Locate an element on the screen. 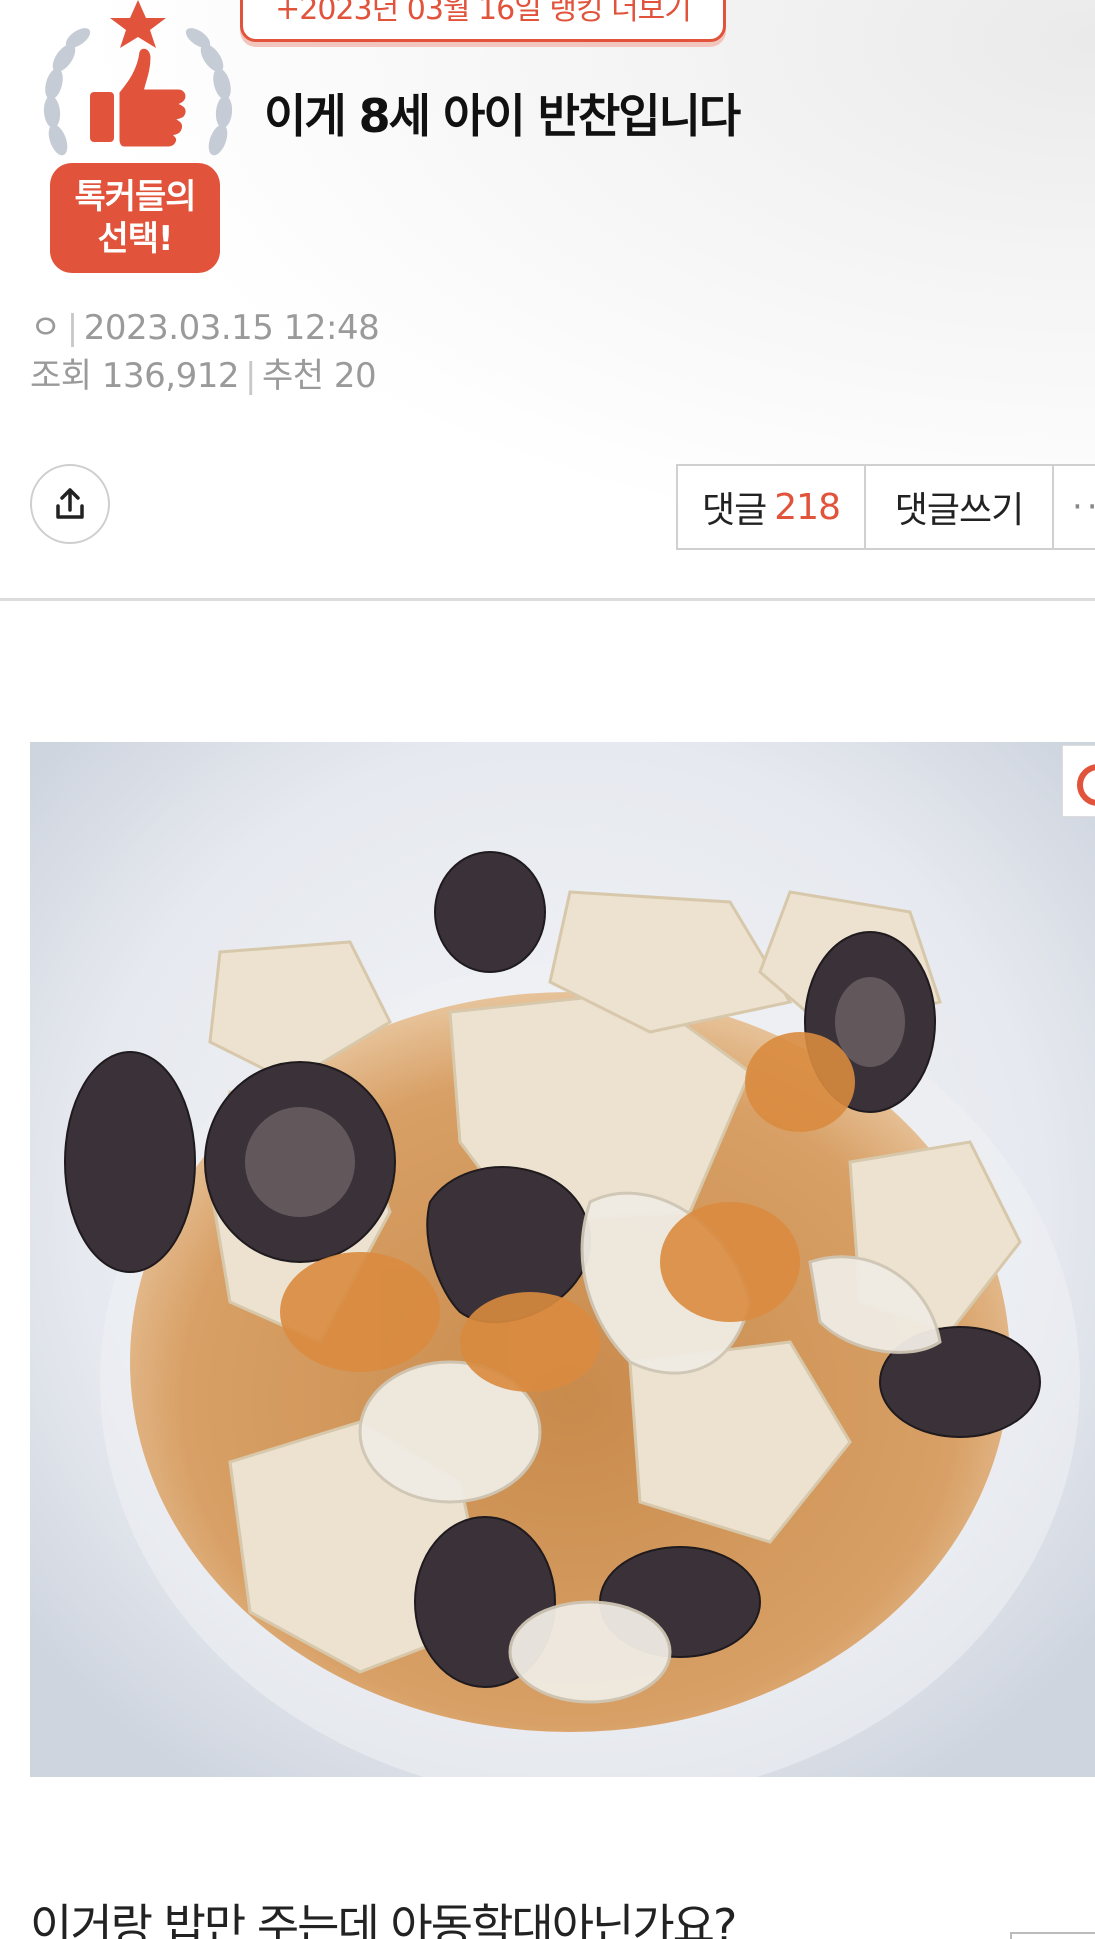  write-comment-button: 댓글쓰기 is located at coordinates (960, 507).